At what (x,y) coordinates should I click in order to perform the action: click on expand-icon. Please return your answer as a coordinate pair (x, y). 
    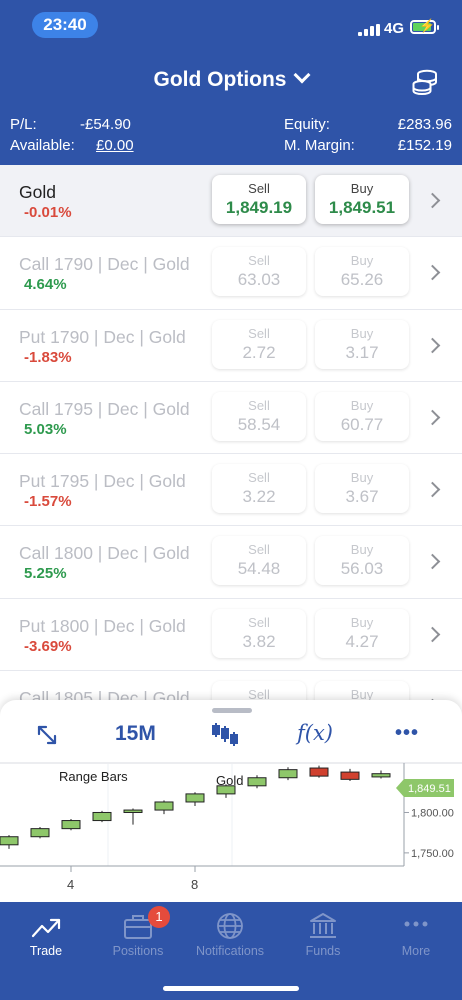
    Looking at the image, I should click on (47, 735).